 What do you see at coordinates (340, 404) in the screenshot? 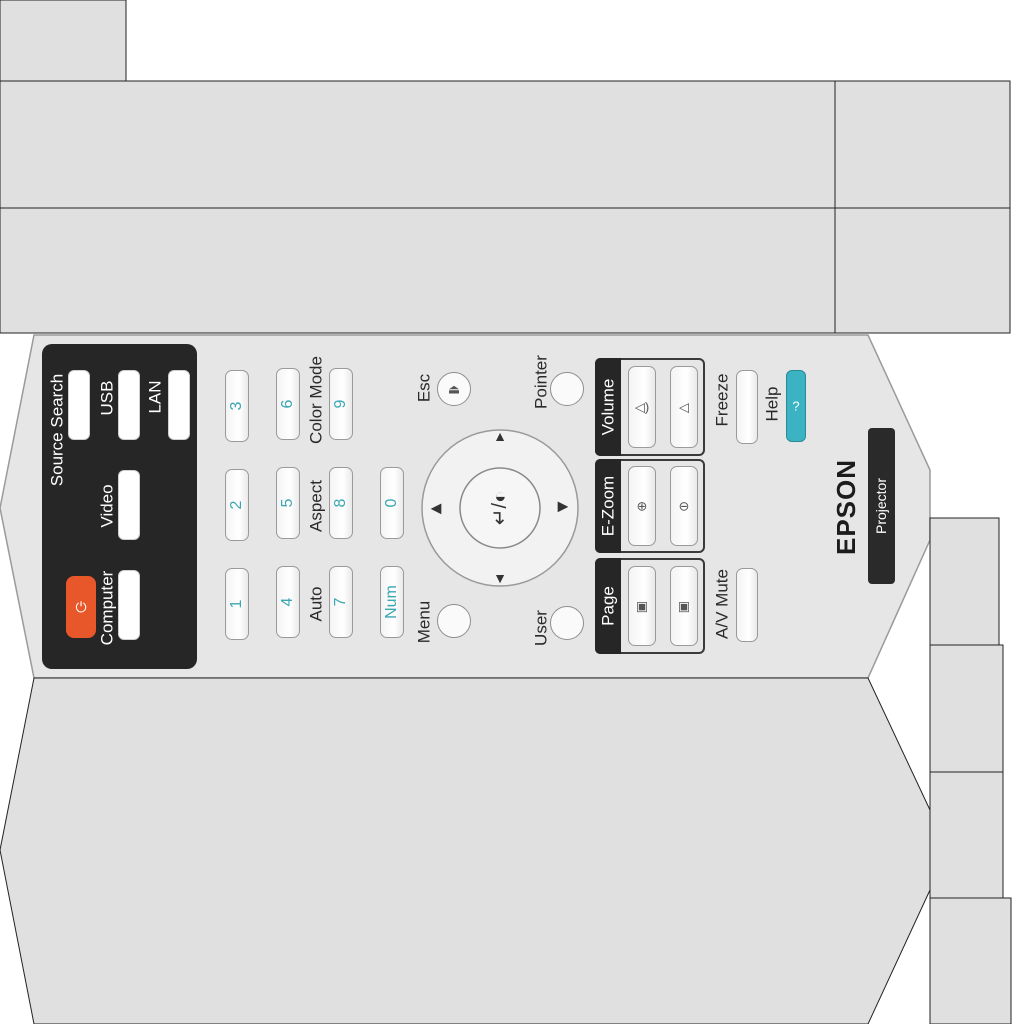
I see `key-9-label: 9` at bounding box center [340, 404].